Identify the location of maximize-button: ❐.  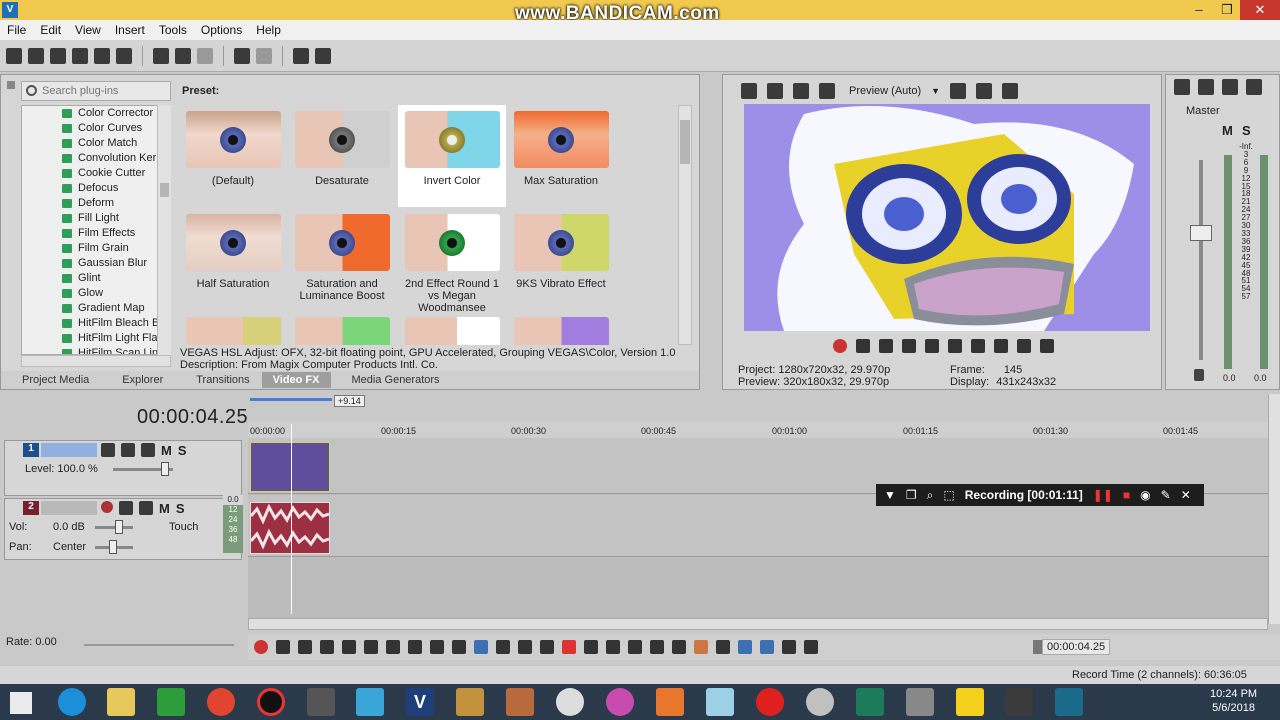
(1227, 10).